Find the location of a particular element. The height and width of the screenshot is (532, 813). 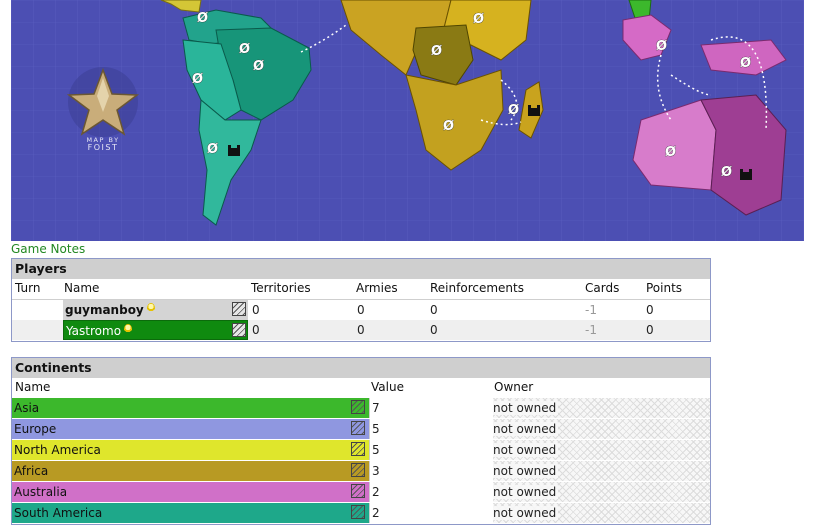

continent-row: Africa 3 not owned is located at coordinates (361, 471).